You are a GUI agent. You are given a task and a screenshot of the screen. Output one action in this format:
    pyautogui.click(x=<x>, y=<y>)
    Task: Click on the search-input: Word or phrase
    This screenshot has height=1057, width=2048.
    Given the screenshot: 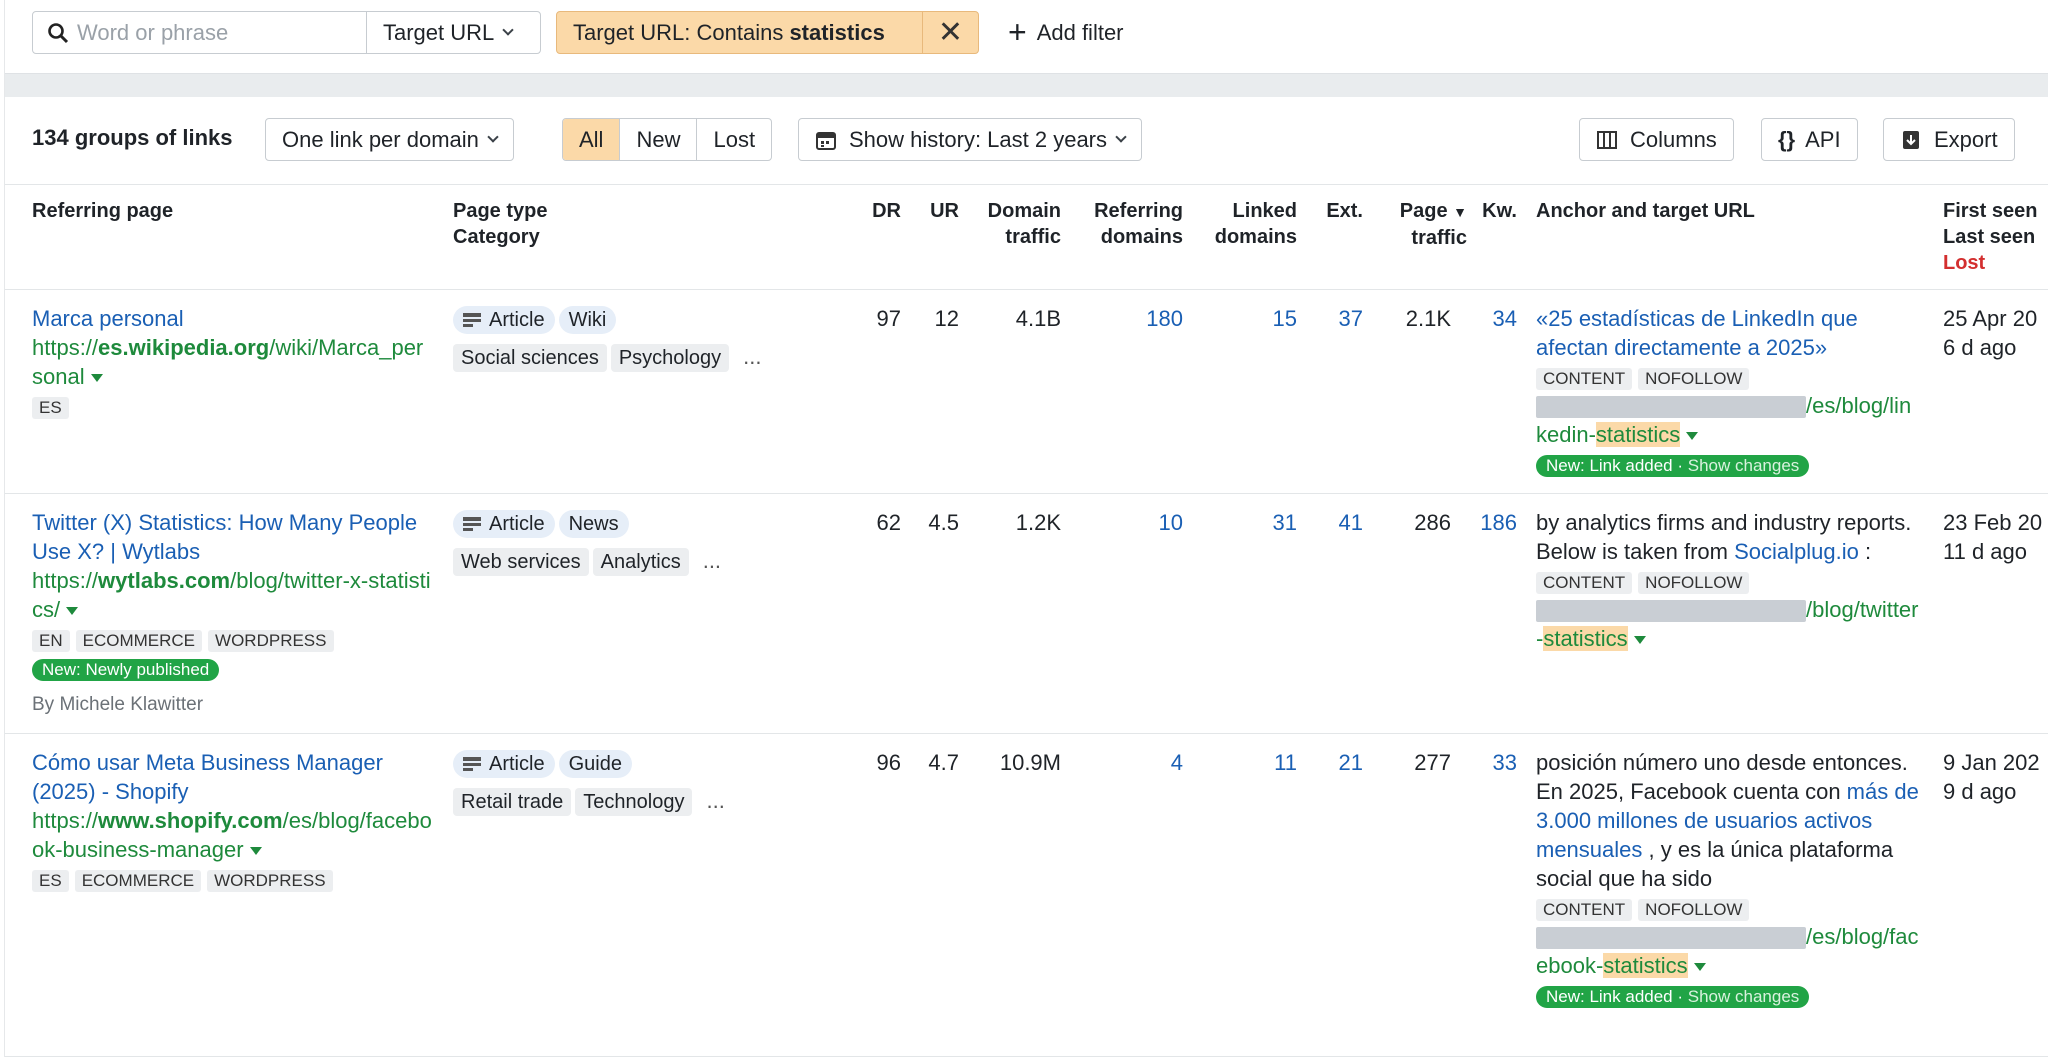 What is the action you would take?
    pyautogui.click(x=199, y=32)
    